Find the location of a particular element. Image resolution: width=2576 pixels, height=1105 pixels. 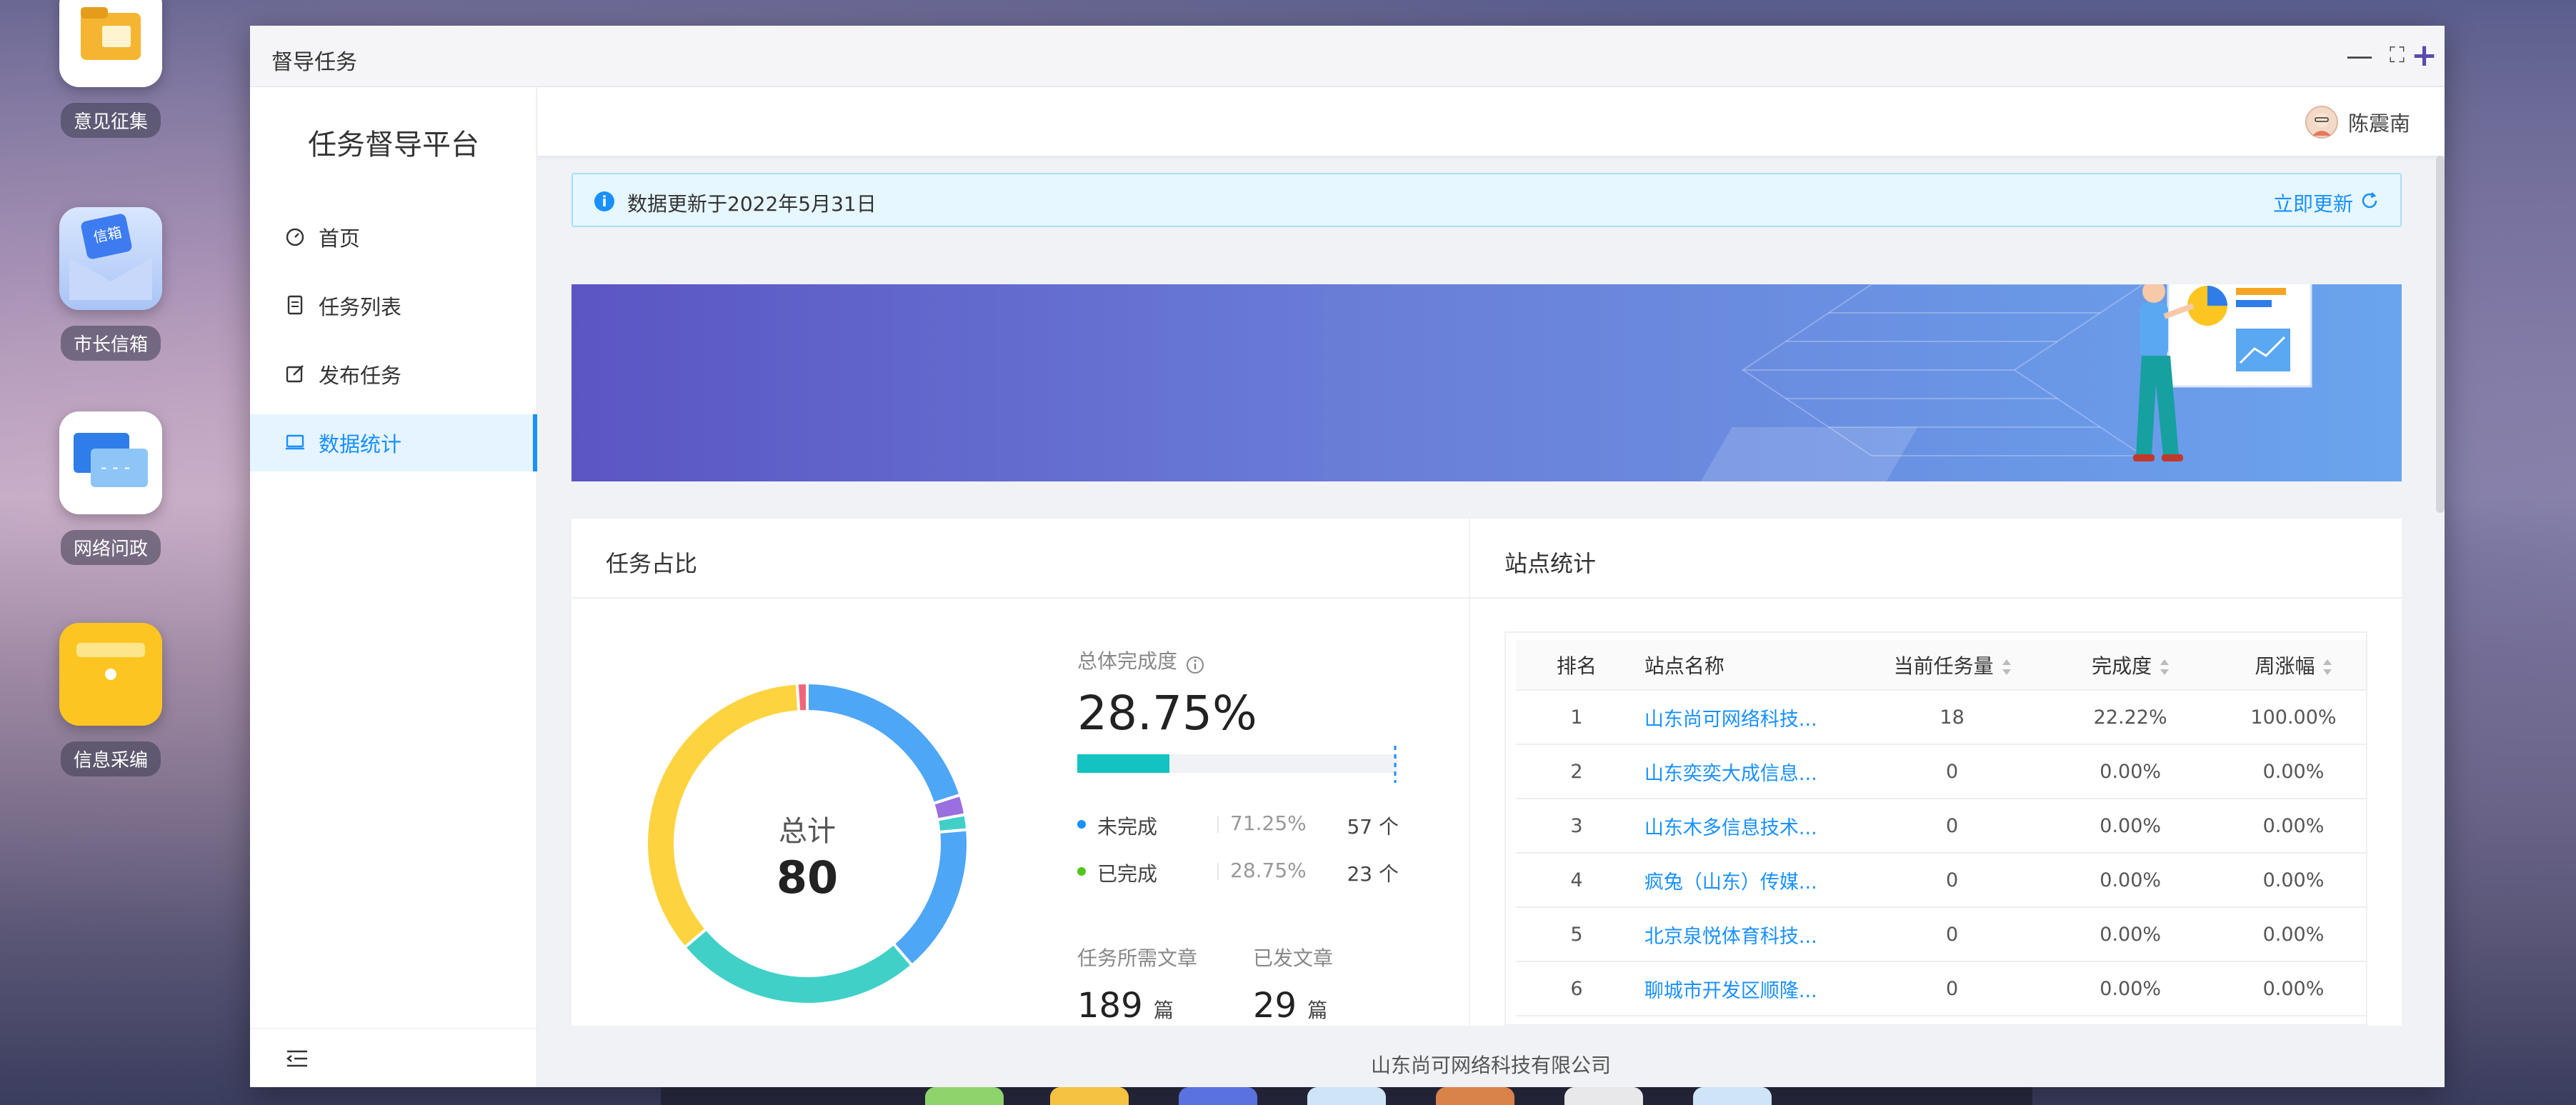

folder-icon is located at coordinates (110, 43).